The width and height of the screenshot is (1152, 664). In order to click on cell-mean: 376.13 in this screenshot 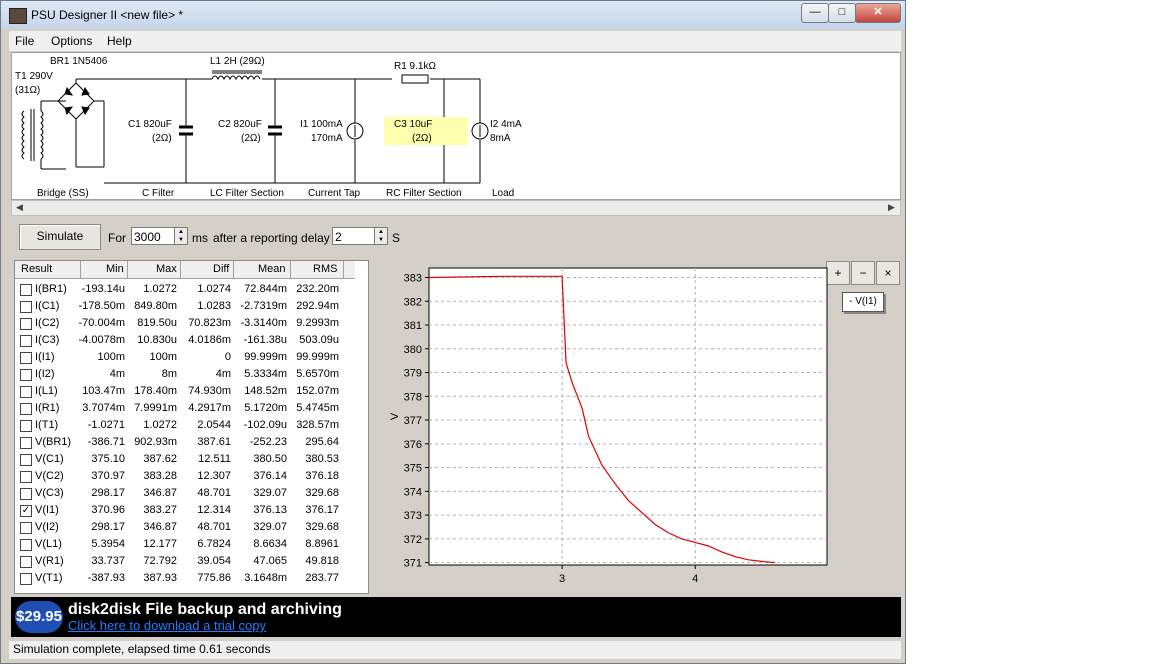, I will do `click(270, 510)`.